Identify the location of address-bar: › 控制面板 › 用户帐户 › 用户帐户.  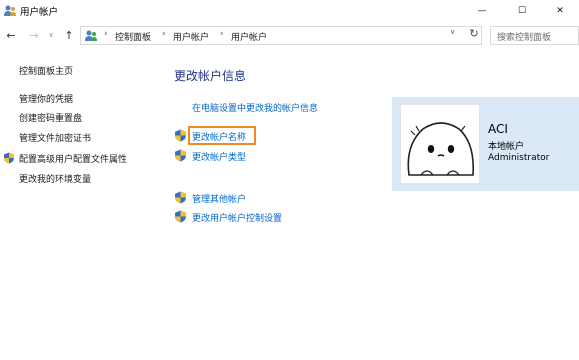
(281, 35).